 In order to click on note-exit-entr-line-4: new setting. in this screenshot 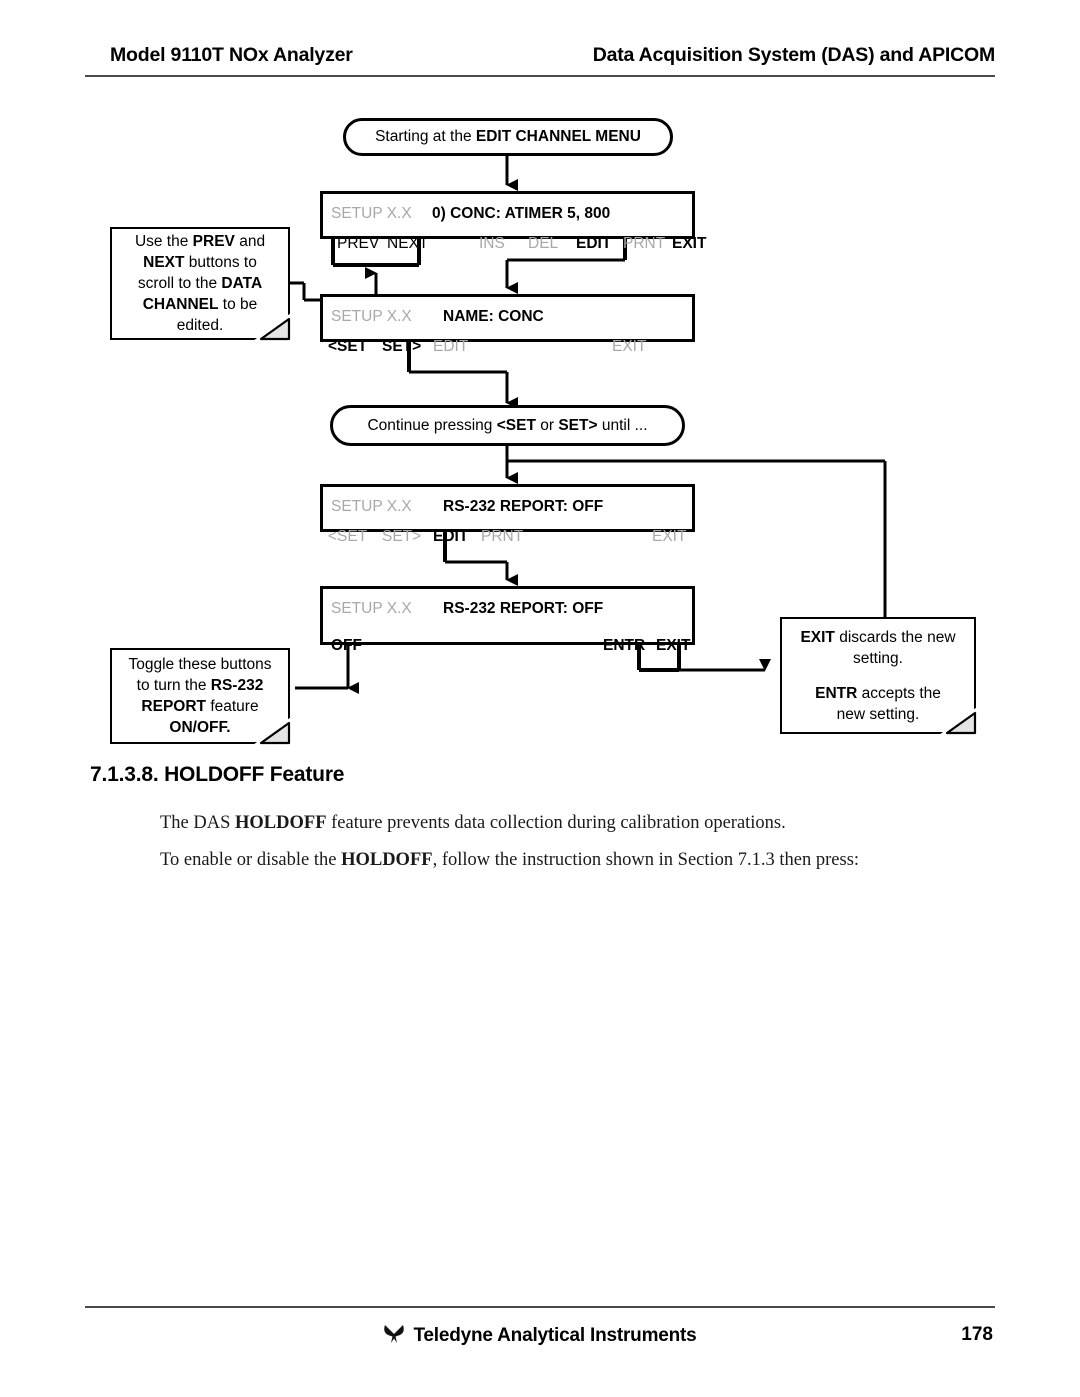, I will do `click(878, 714)`.